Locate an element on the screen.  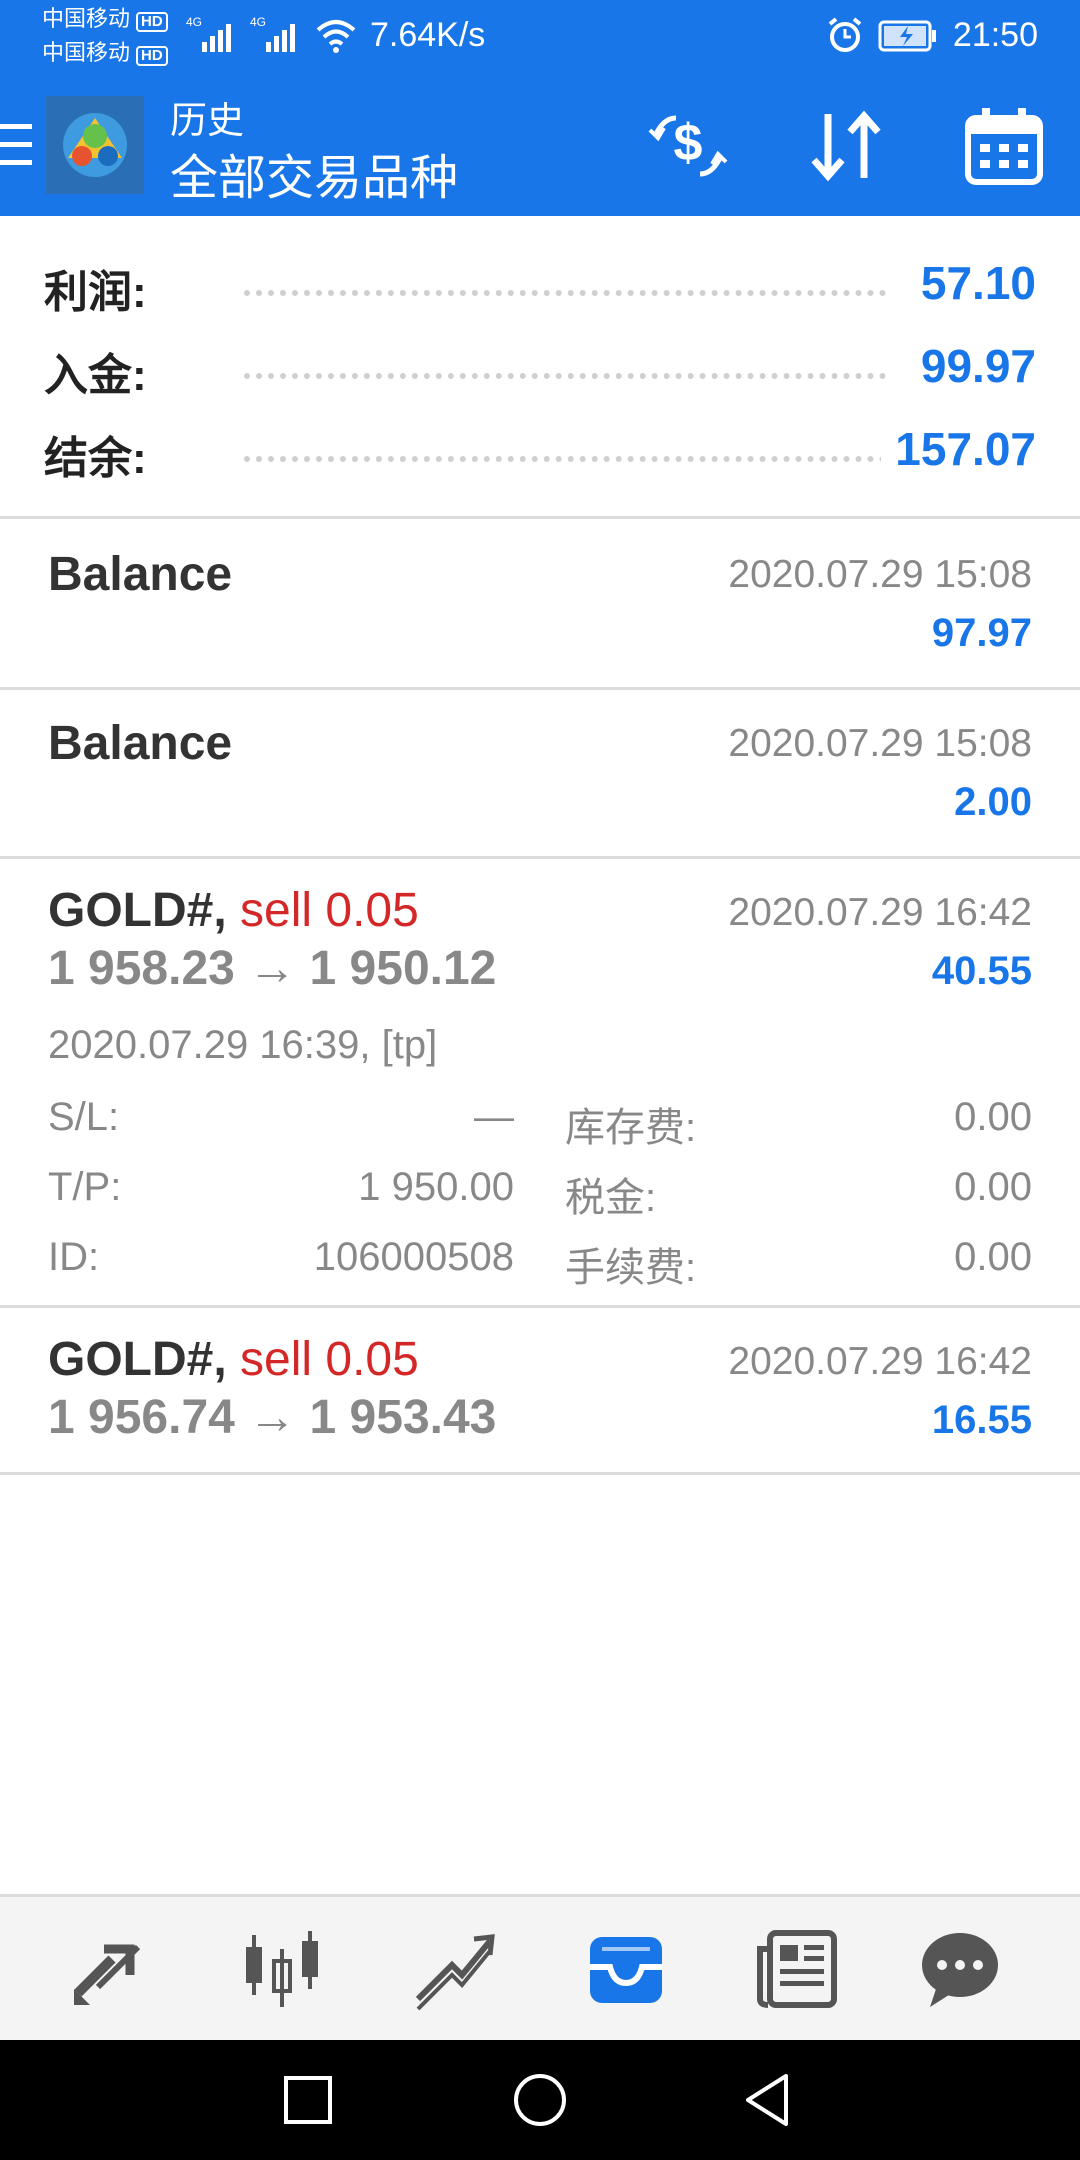
entry-prices: 1 956.74 → 1 953.43 is located at coordinates (272, 1417).